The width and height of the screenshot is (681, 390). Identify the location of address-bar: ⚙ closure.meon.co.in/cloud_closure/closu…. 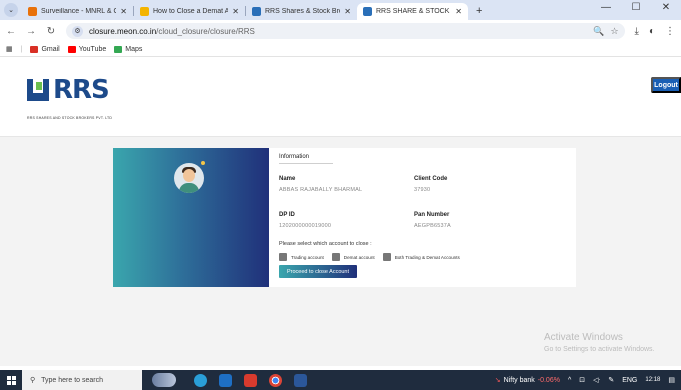
(345, 31).